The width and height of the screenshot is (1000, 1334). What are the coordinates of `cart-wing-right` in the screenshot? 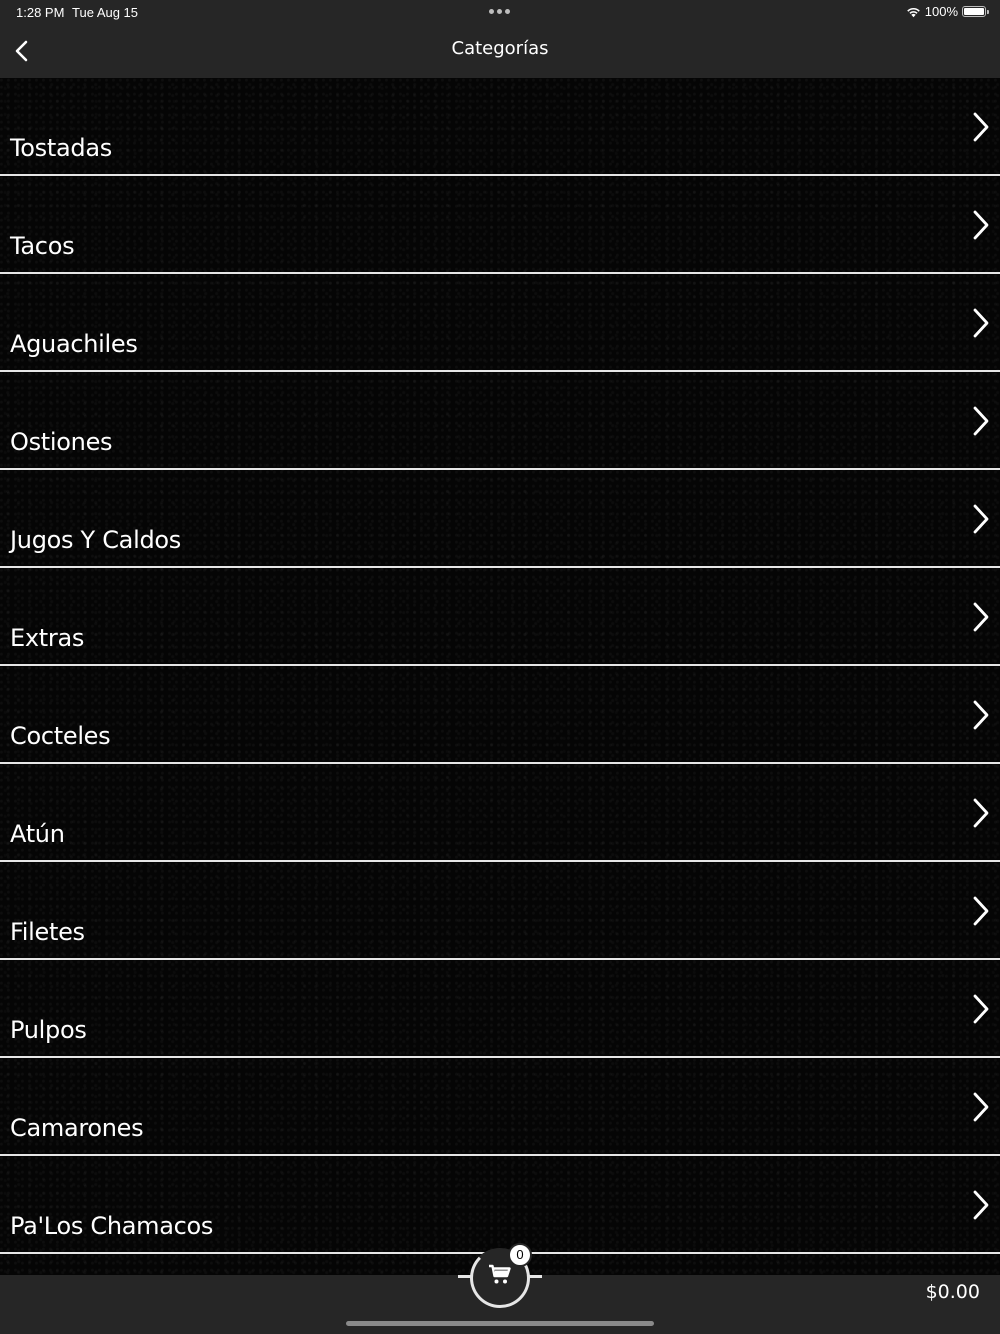 It's located at (535, 1276).